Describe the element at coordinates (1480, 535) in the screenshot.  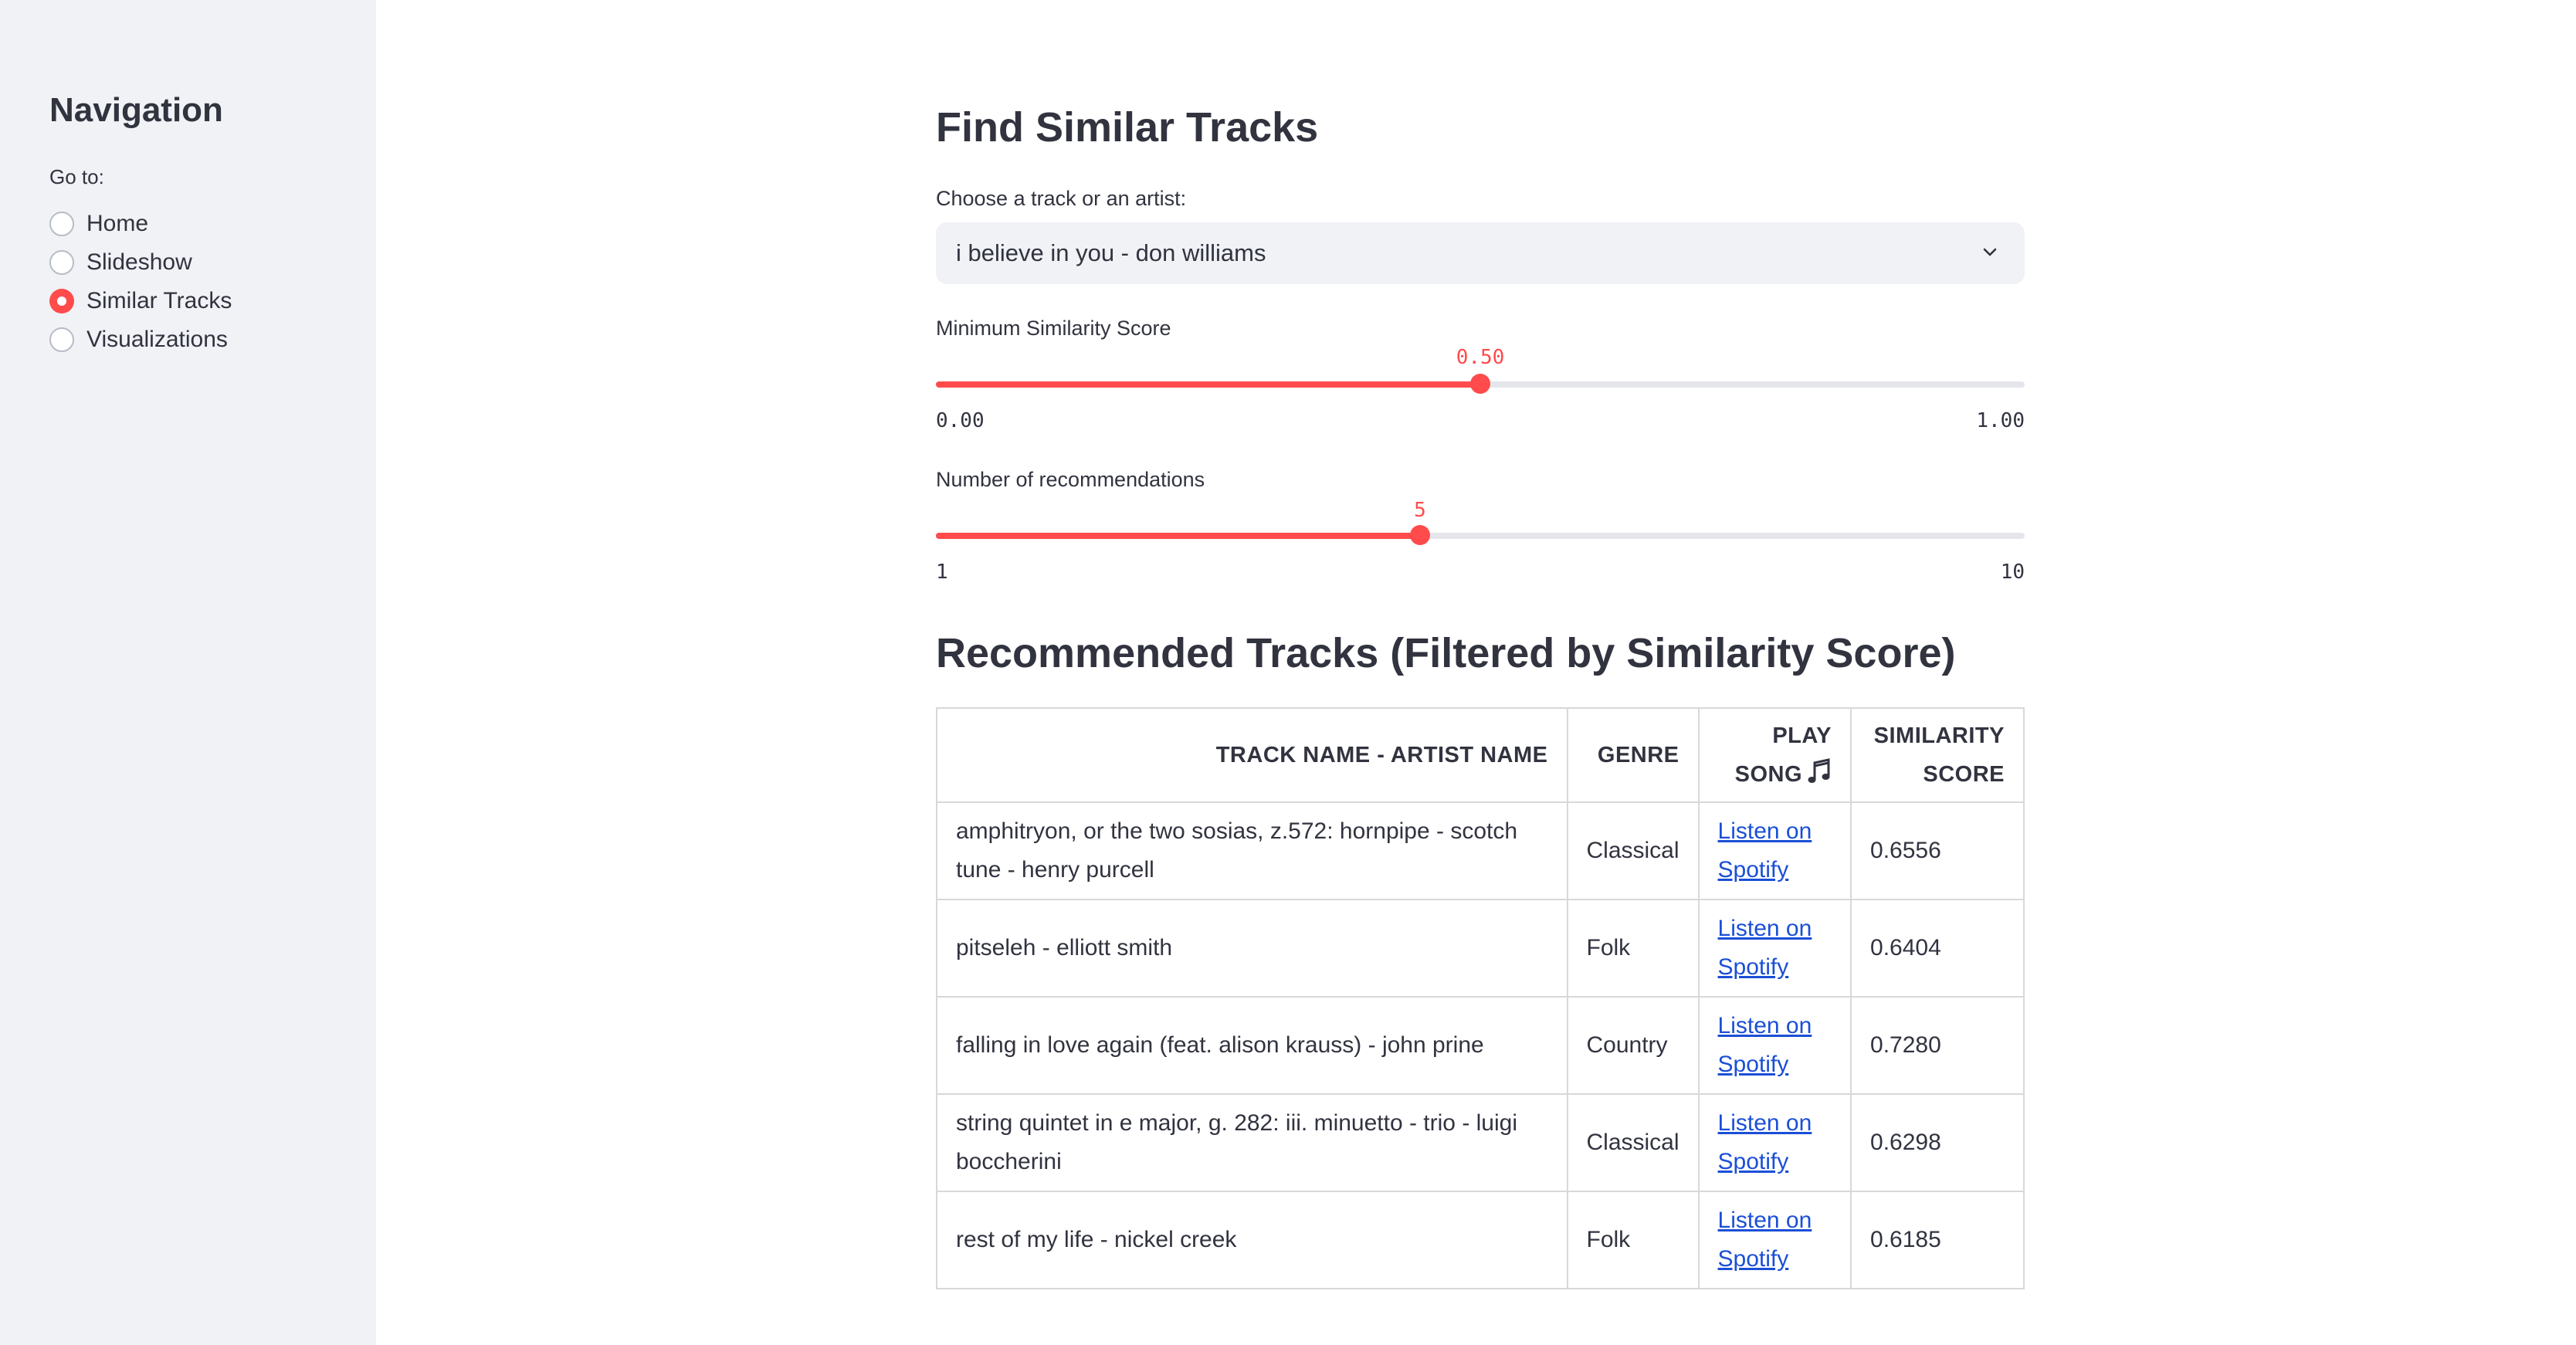
I see `count-slider` at that location.